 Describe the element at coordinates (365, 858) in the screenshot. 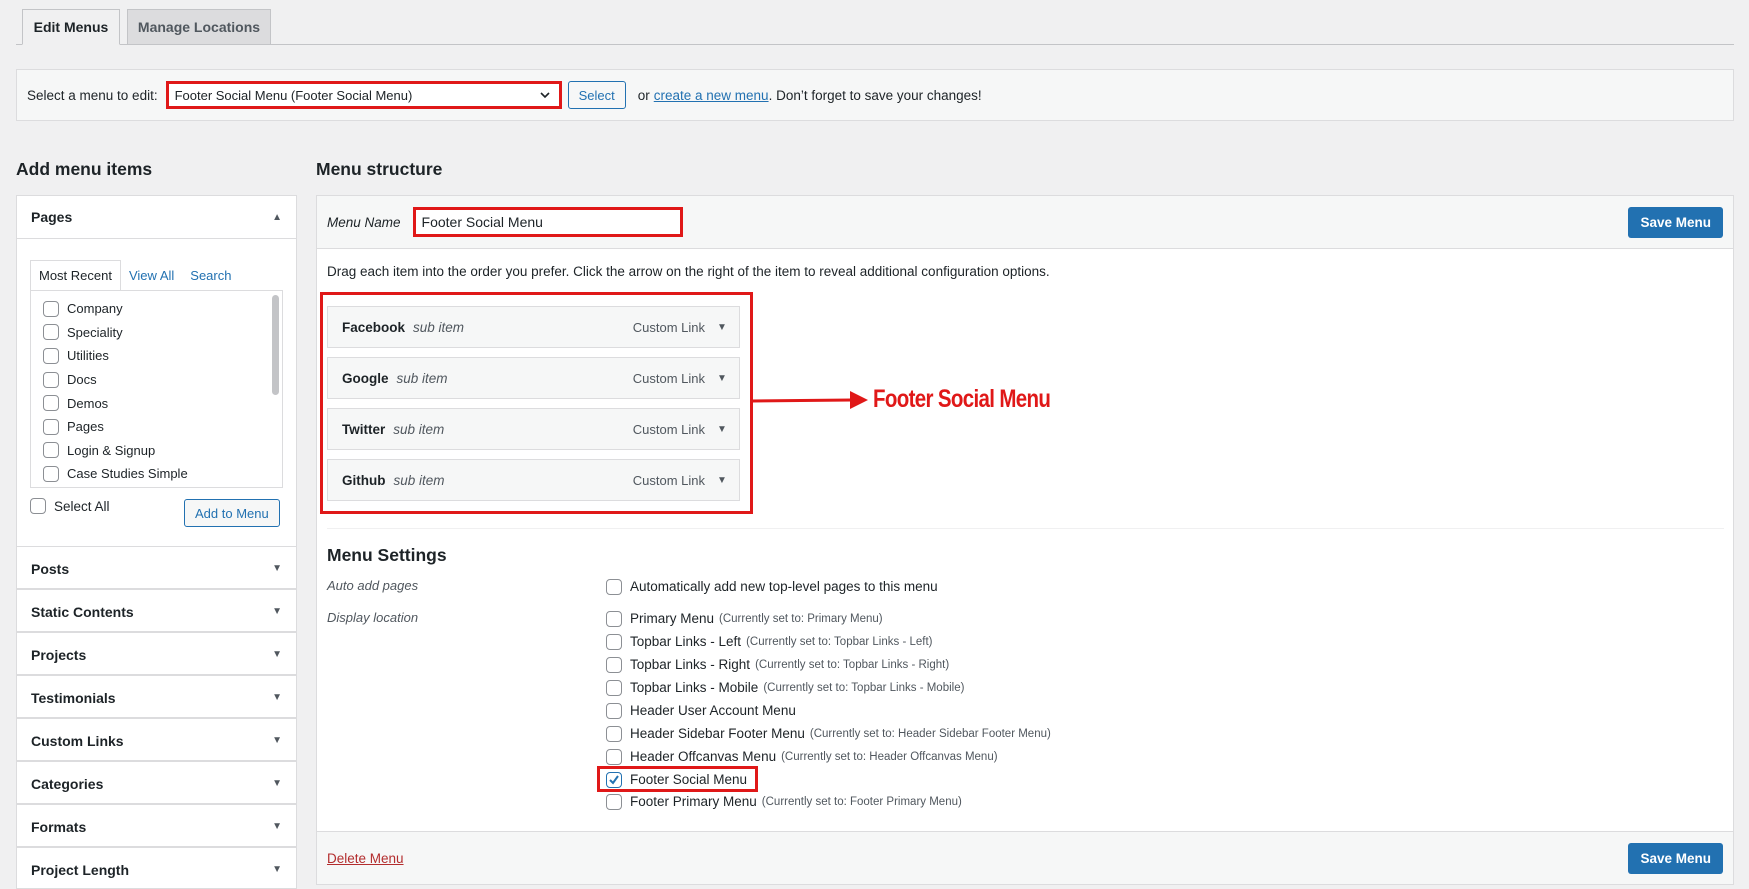

I see `delete-menu-link: Delete Menu` at that location.